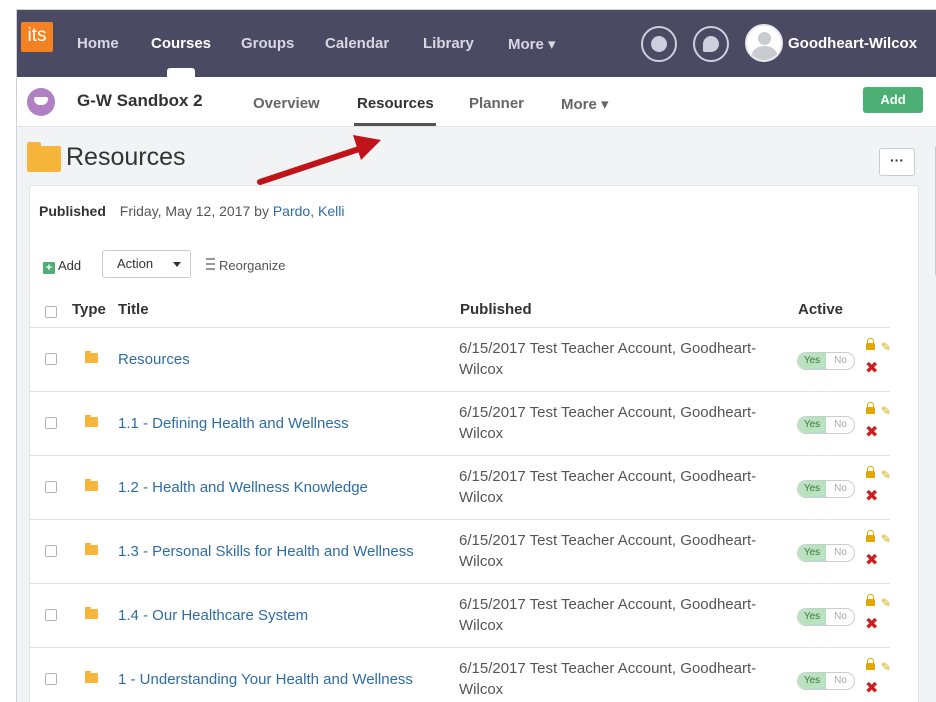  Describe the element at coordinates (210, 264) in the screenshot. I see `reorganize-icon` at that location.